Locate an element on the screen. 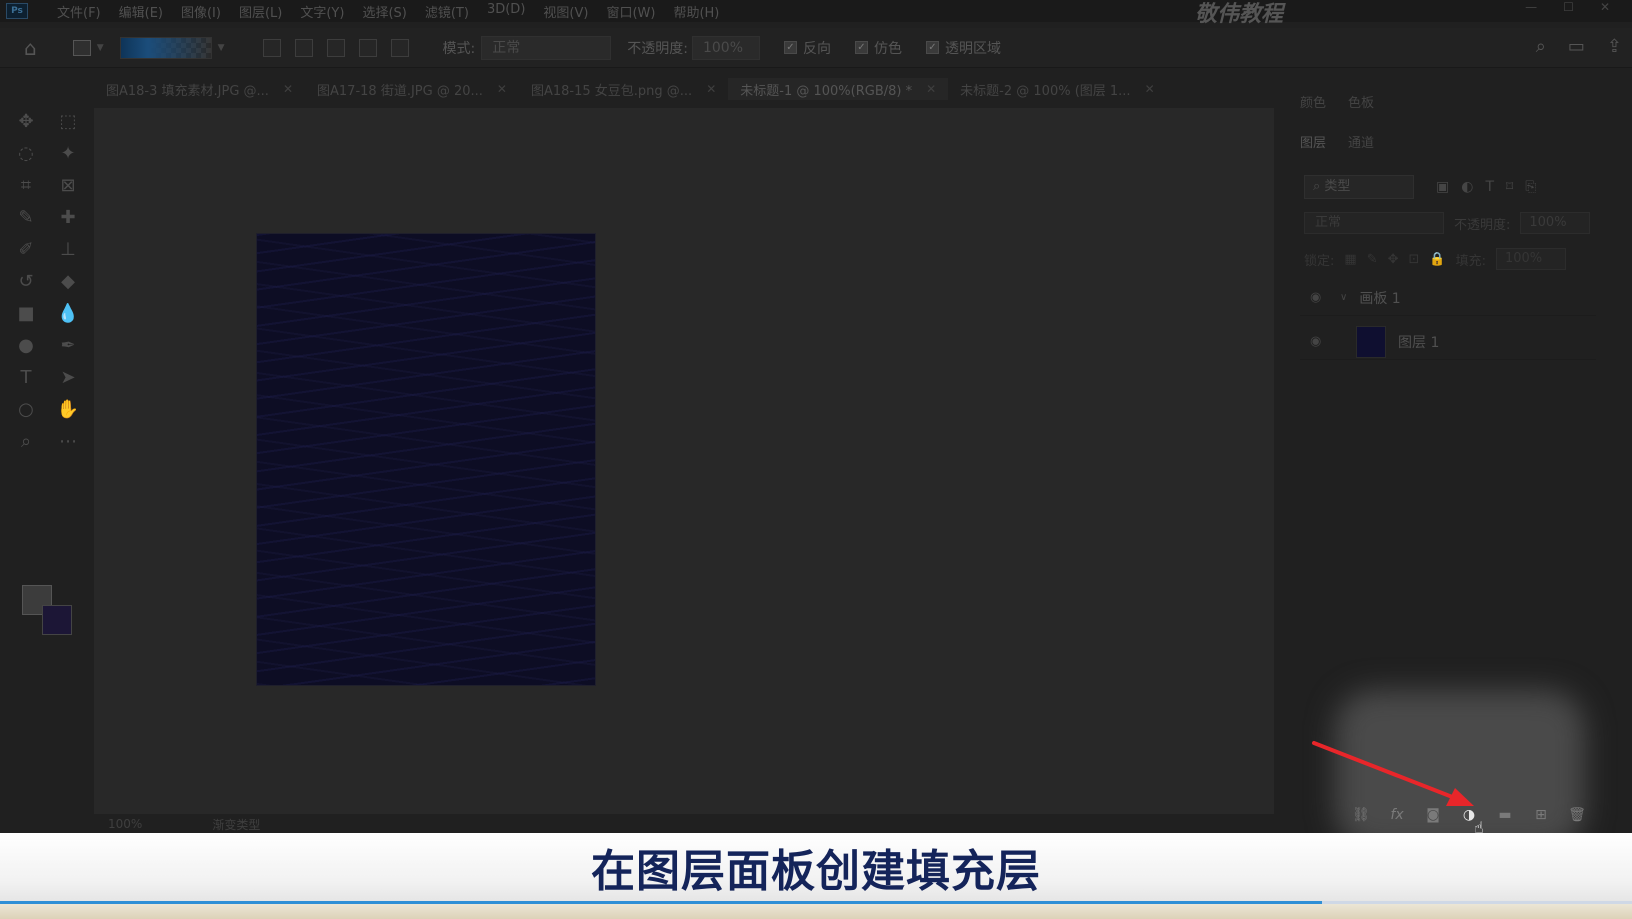 This screenshot has width=1632, height=919. layer-filter-select: ⌕ 类型 is located at coordinates (1359, 187).